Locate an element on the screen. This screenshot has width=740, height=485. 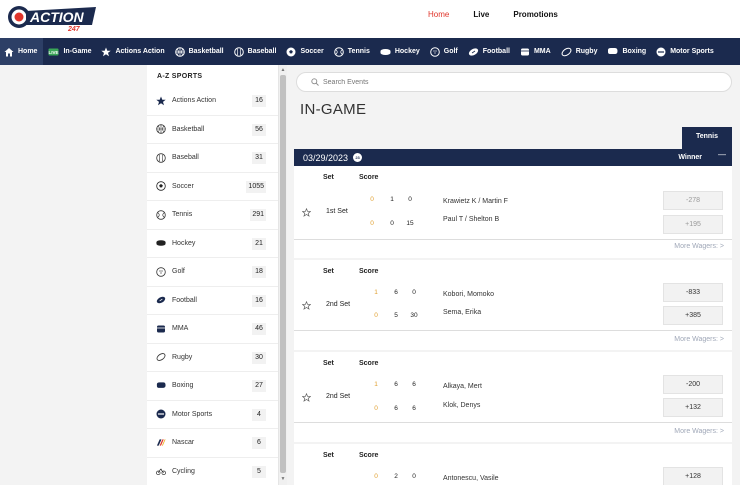
svg-text: LIVE is located at coordinates (54, 52).